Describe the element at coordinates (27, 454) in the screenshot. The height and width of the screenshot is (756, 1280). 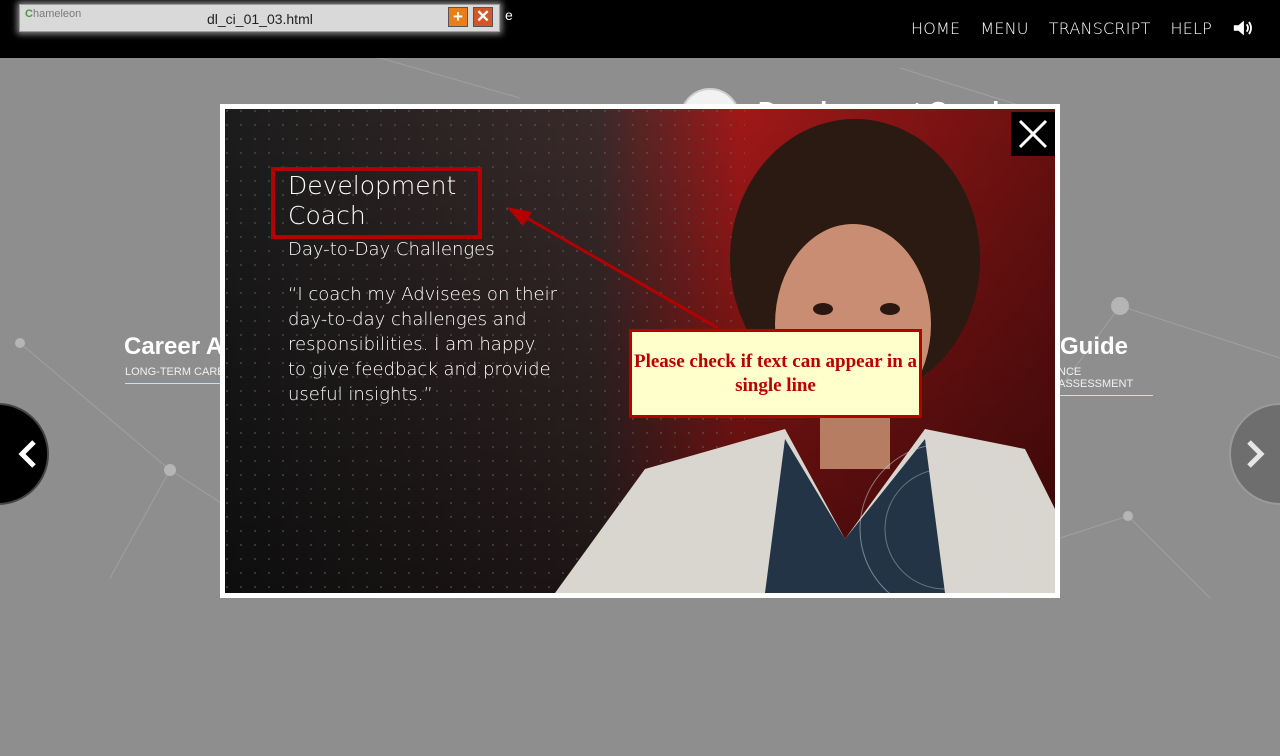
I see `chevron-left-icon` at that location.